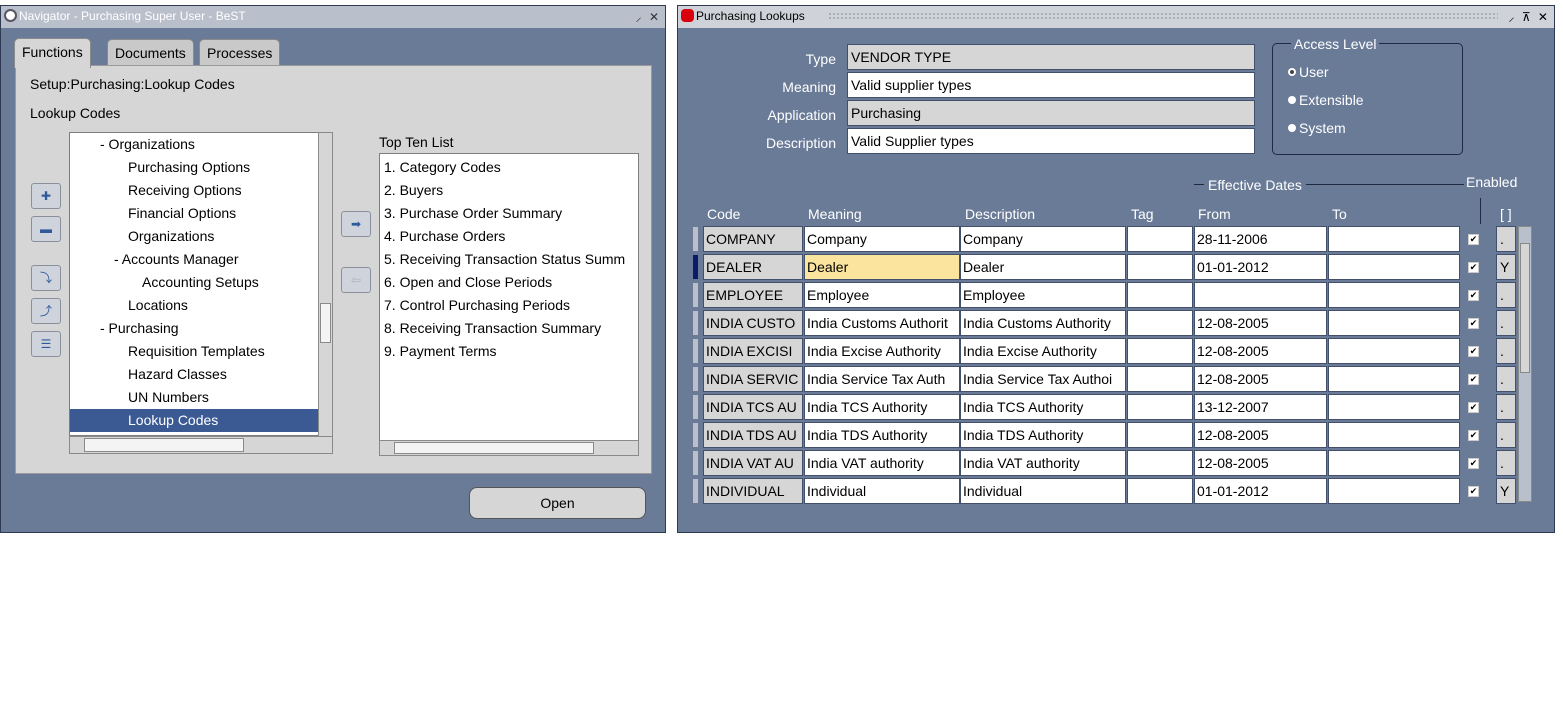 This screenshot has height=726, width=1563. Describe the element at coordinates (1308, 72) in the screenshot. I see `access-user-radio: User` at that location.